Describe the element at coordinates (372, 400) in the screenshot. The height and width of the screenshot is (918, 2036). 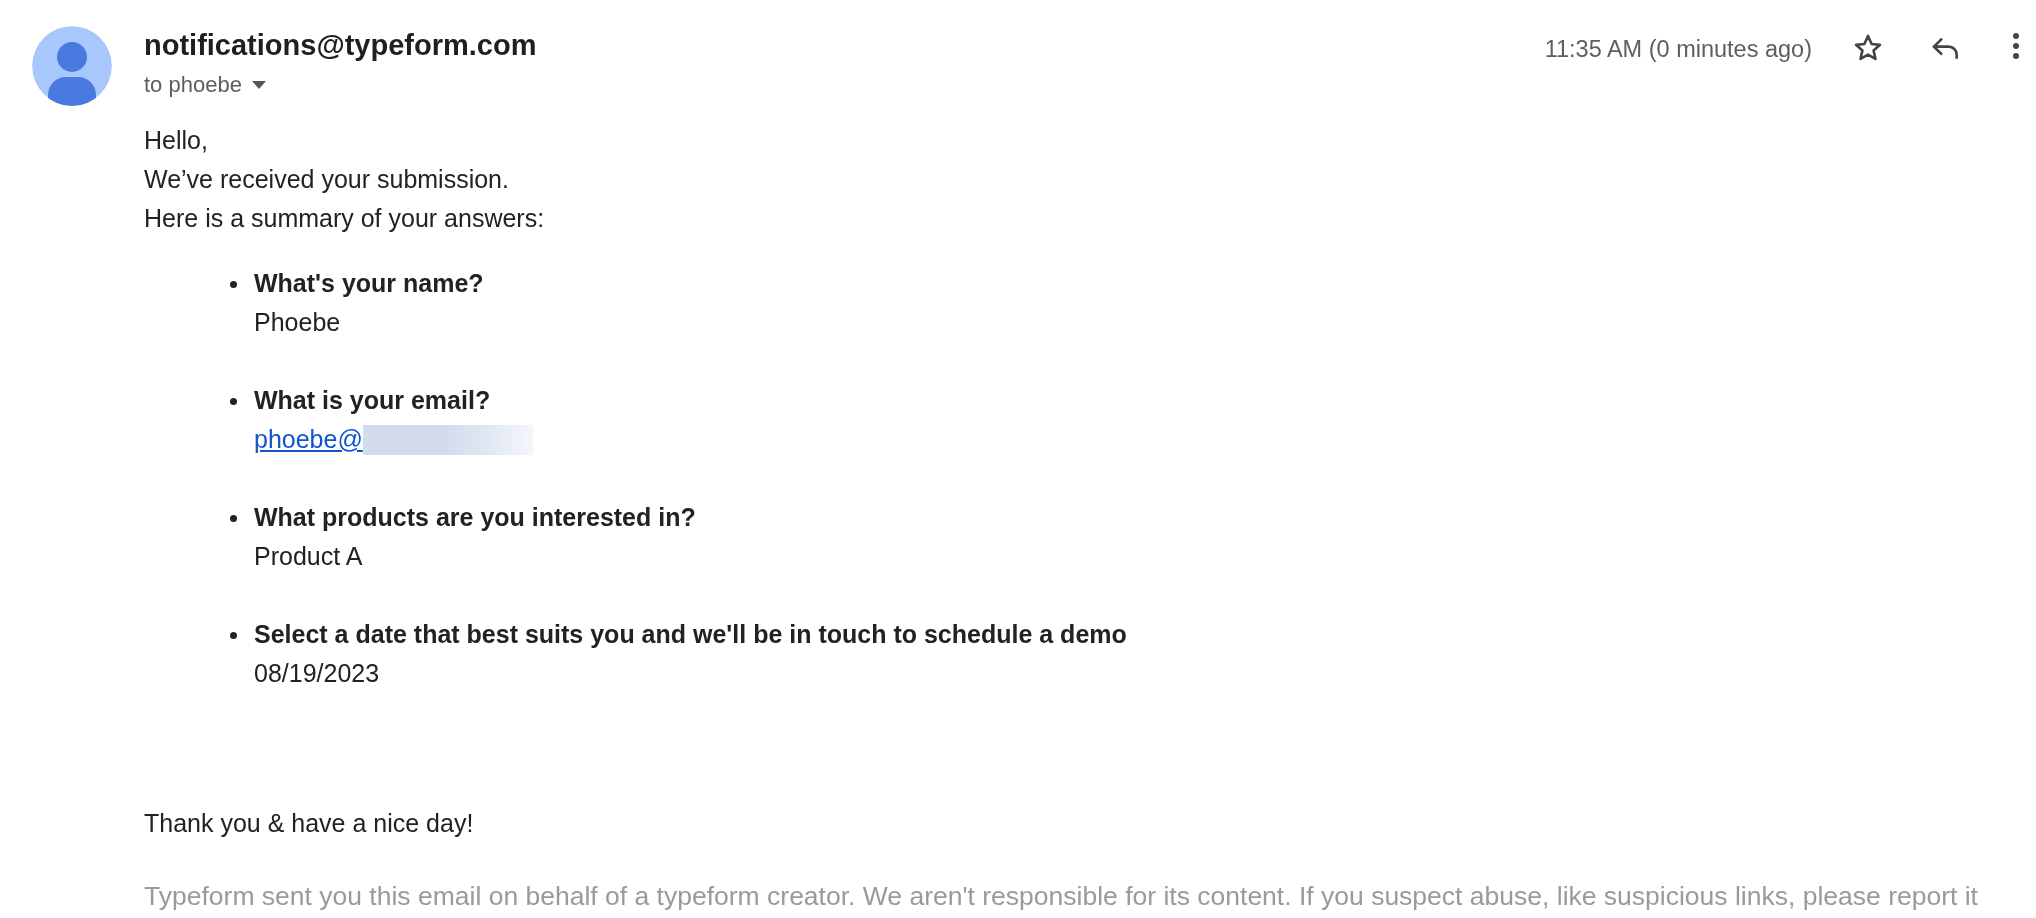
I see `question-label: What is your email?` at that location.